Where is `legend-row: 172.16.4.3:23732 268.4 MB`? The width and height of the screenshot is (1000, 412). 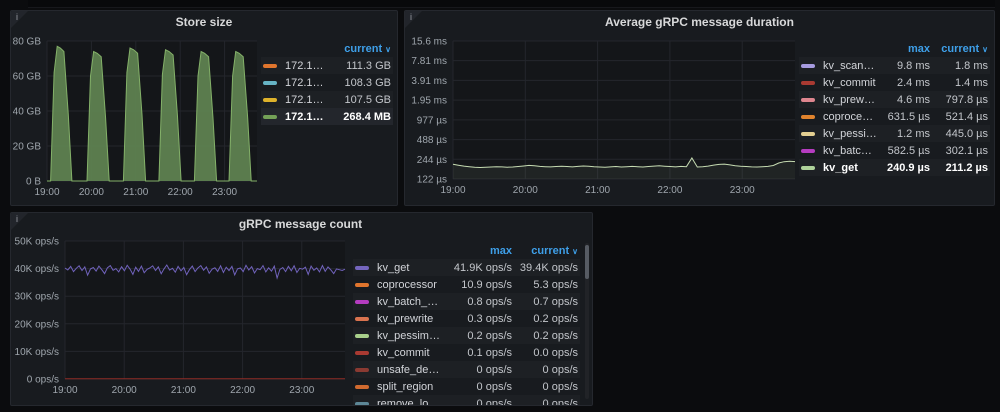
legend-row: 172.16.4.3:23732 268.4 MB is located at coordinates (327, 116).